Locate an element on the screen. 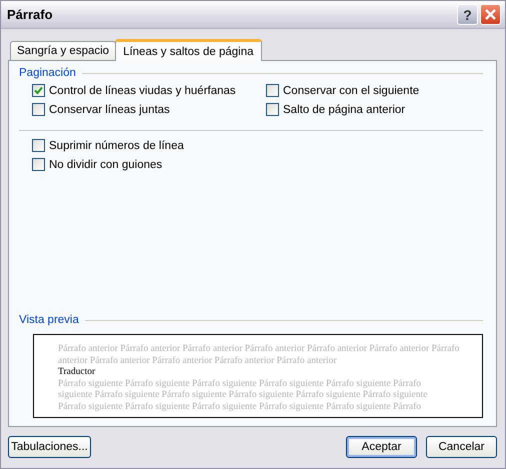 This screenshot has height=469, width=506. checkbox-label: No dividir con guiones is located at coordinates (105, 164).